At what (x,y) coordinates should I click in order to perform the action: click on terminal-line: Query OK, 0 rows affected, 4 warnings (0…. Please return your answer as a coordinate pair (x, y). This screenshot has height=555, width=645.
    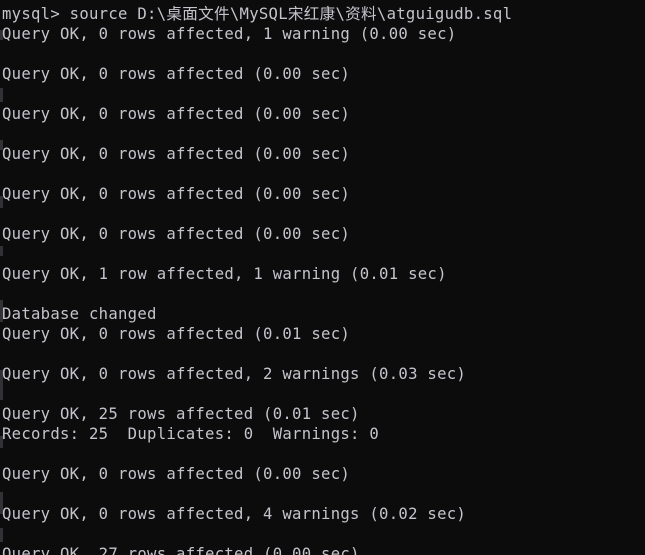
    Looking at the image, I should click on (234, 514).